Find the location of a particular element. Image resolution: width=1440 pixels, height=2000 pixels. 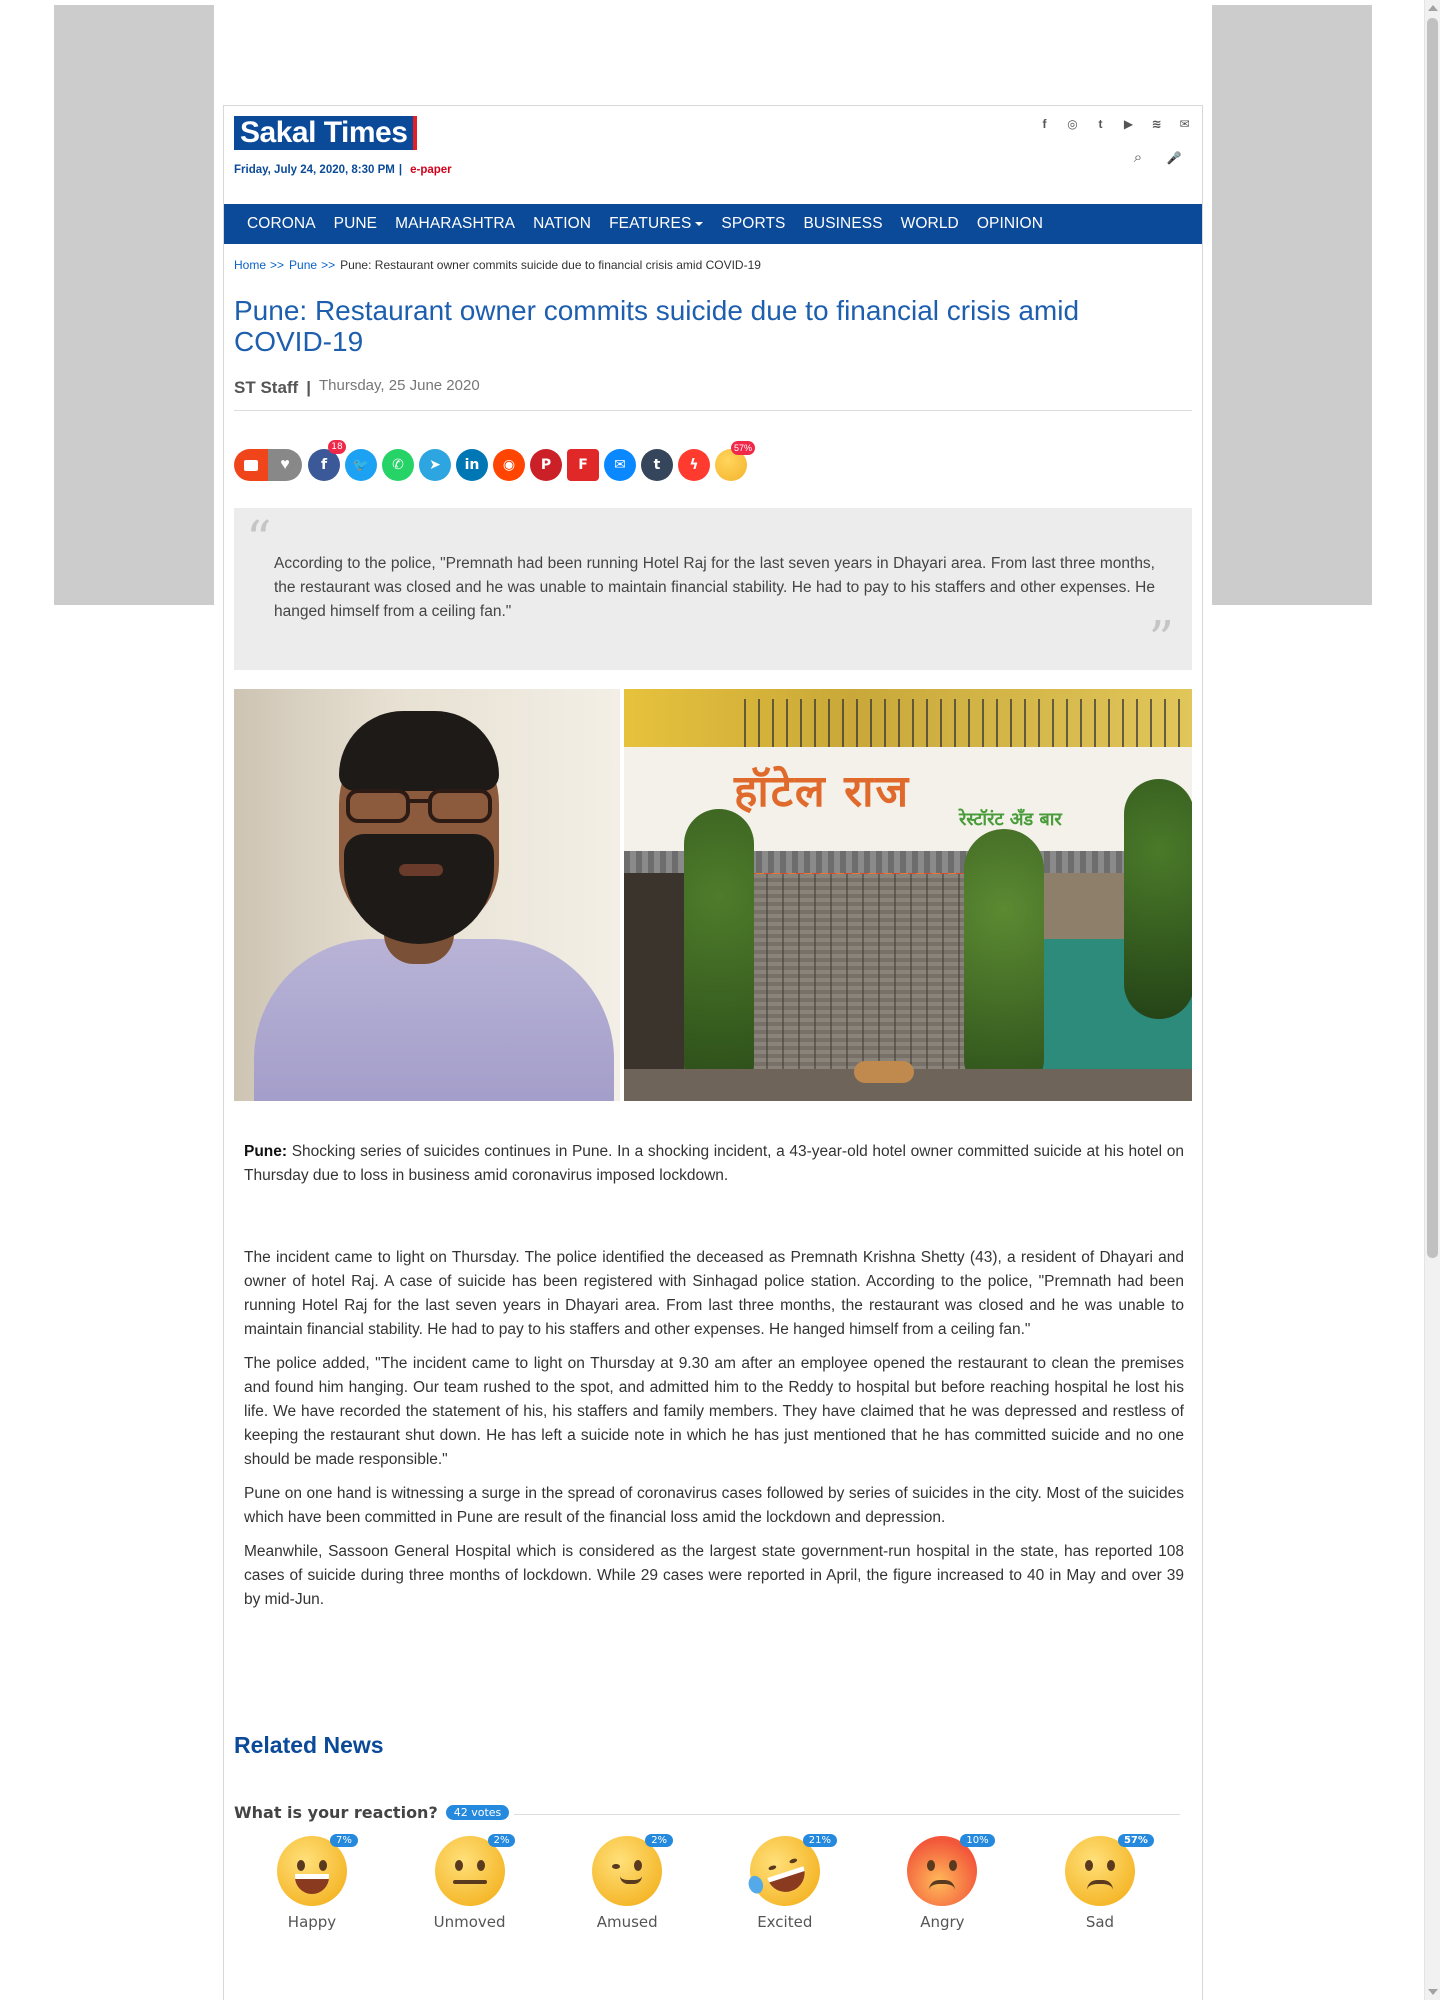

epaper-link: e-paper is located at coordinates (431, 170).